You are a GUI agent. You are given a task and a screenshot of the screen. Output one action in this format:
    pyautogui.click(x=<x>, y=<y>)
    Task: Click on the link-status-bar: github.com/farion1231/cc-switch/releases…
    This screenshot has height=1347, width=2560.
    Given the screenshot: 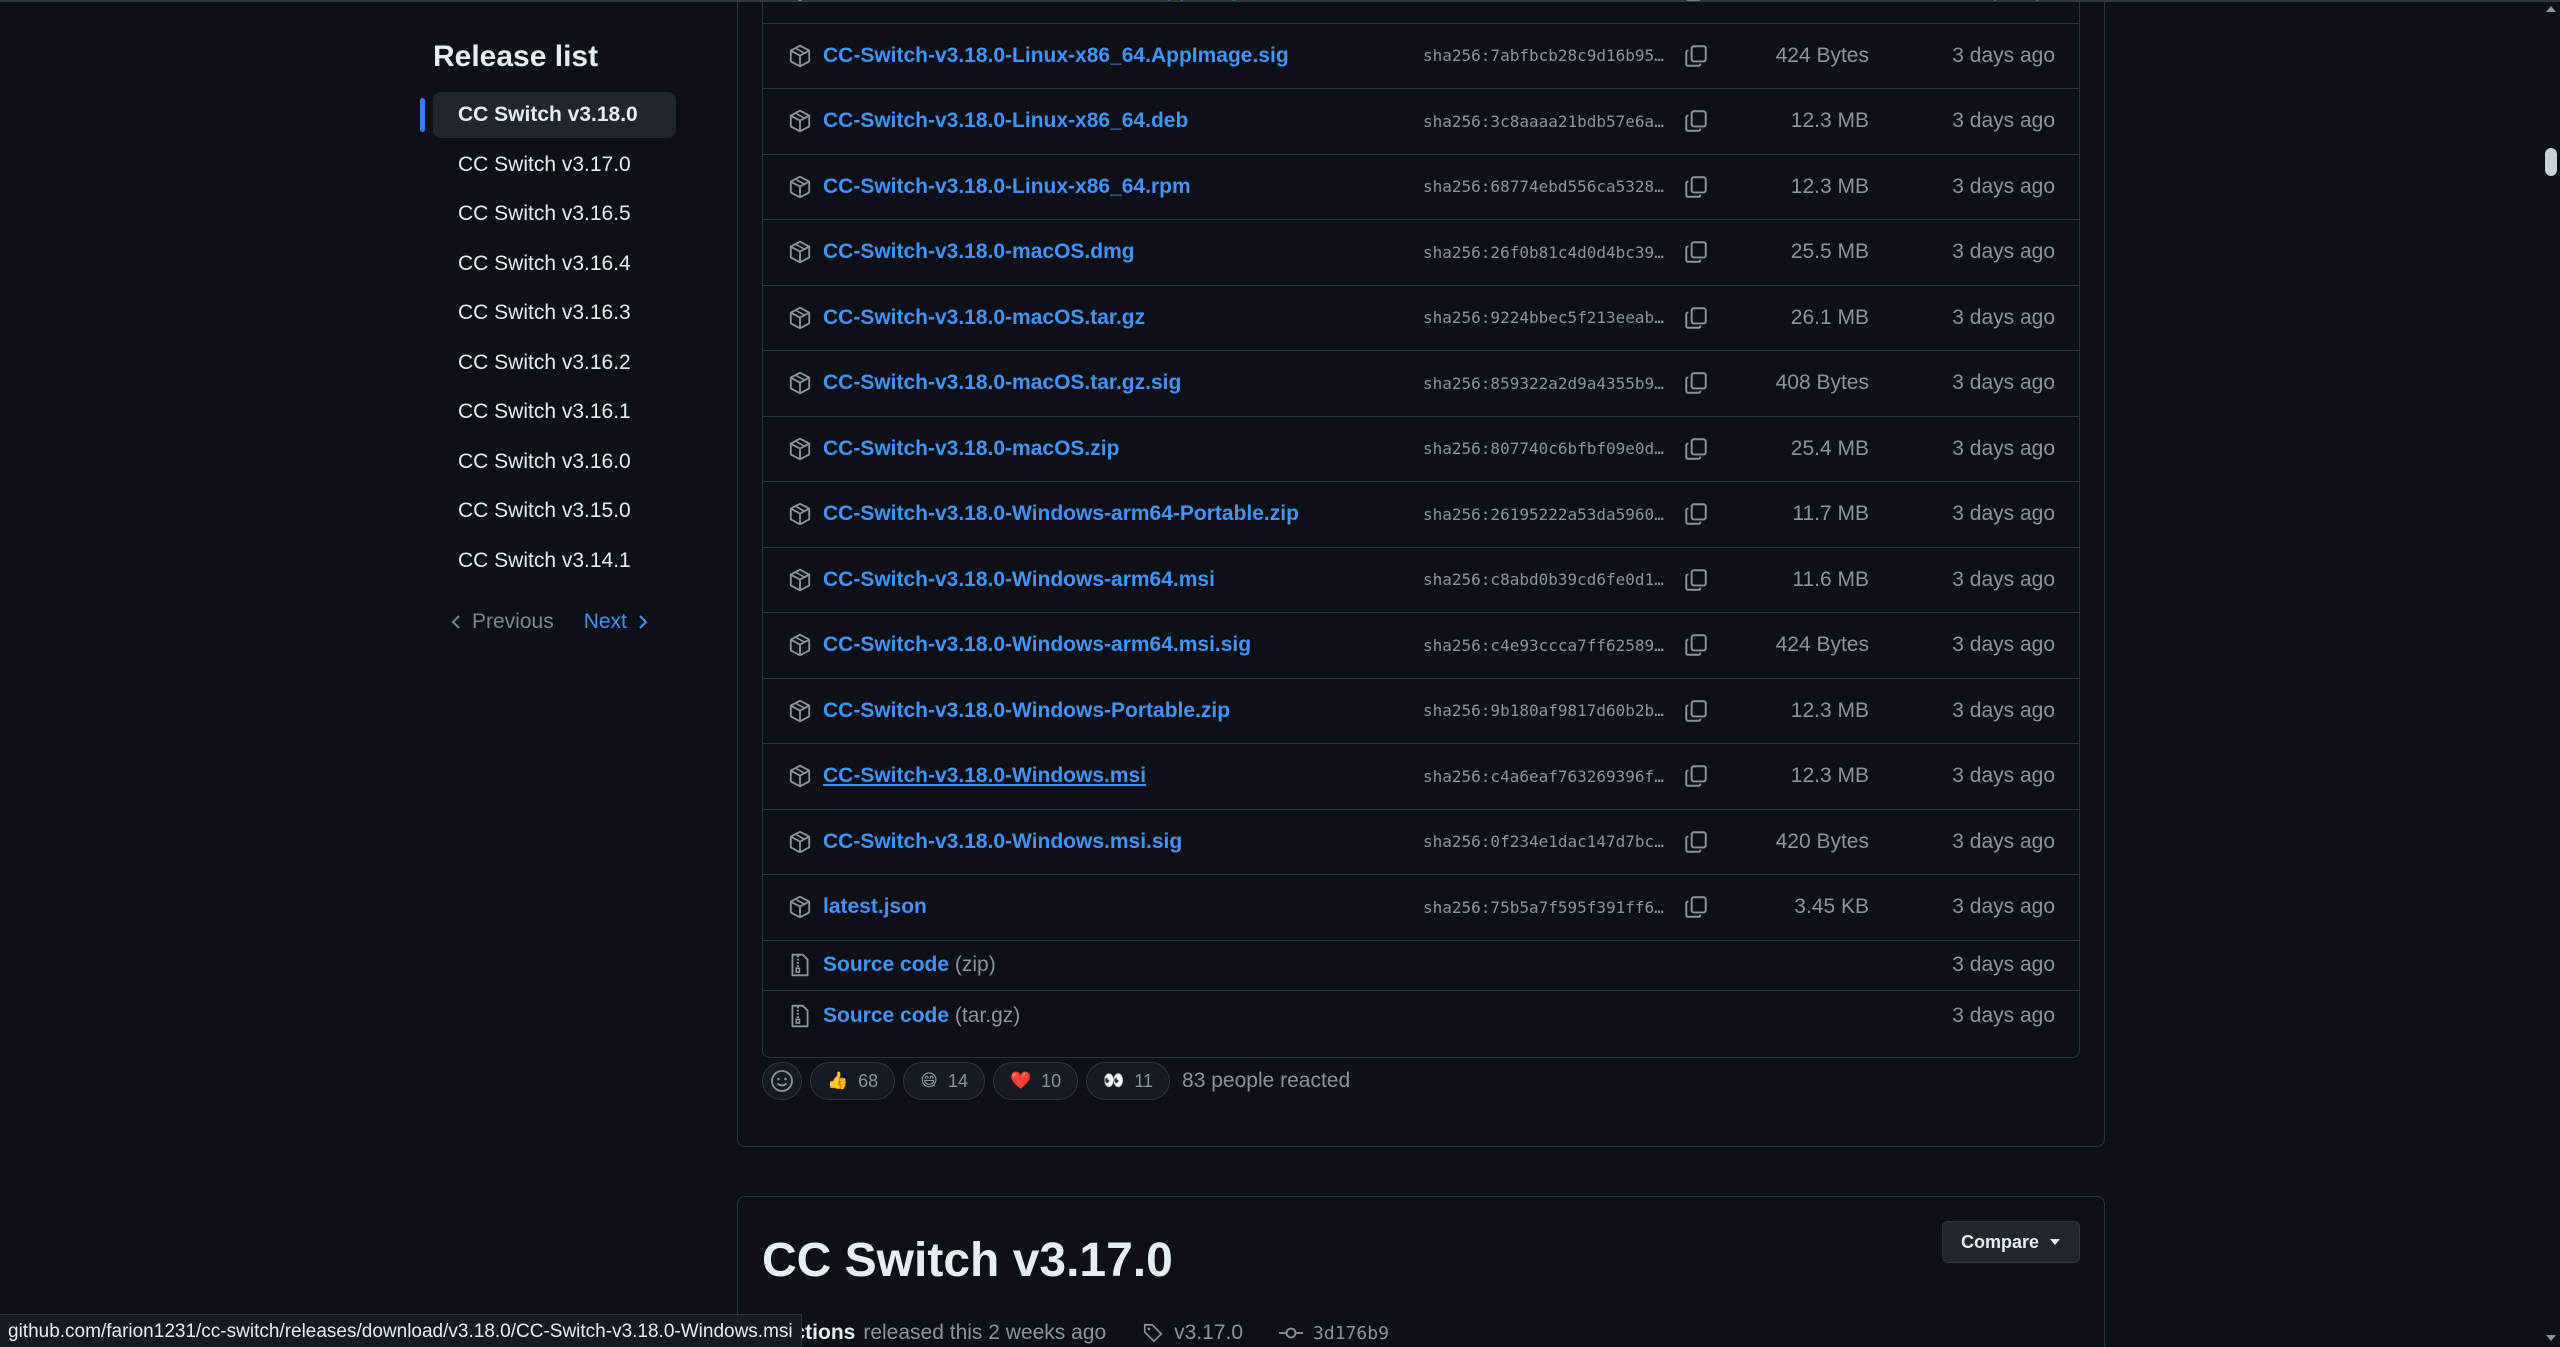 What is the action you would take?
    pyautogui.click(x=401, y=1330)
    